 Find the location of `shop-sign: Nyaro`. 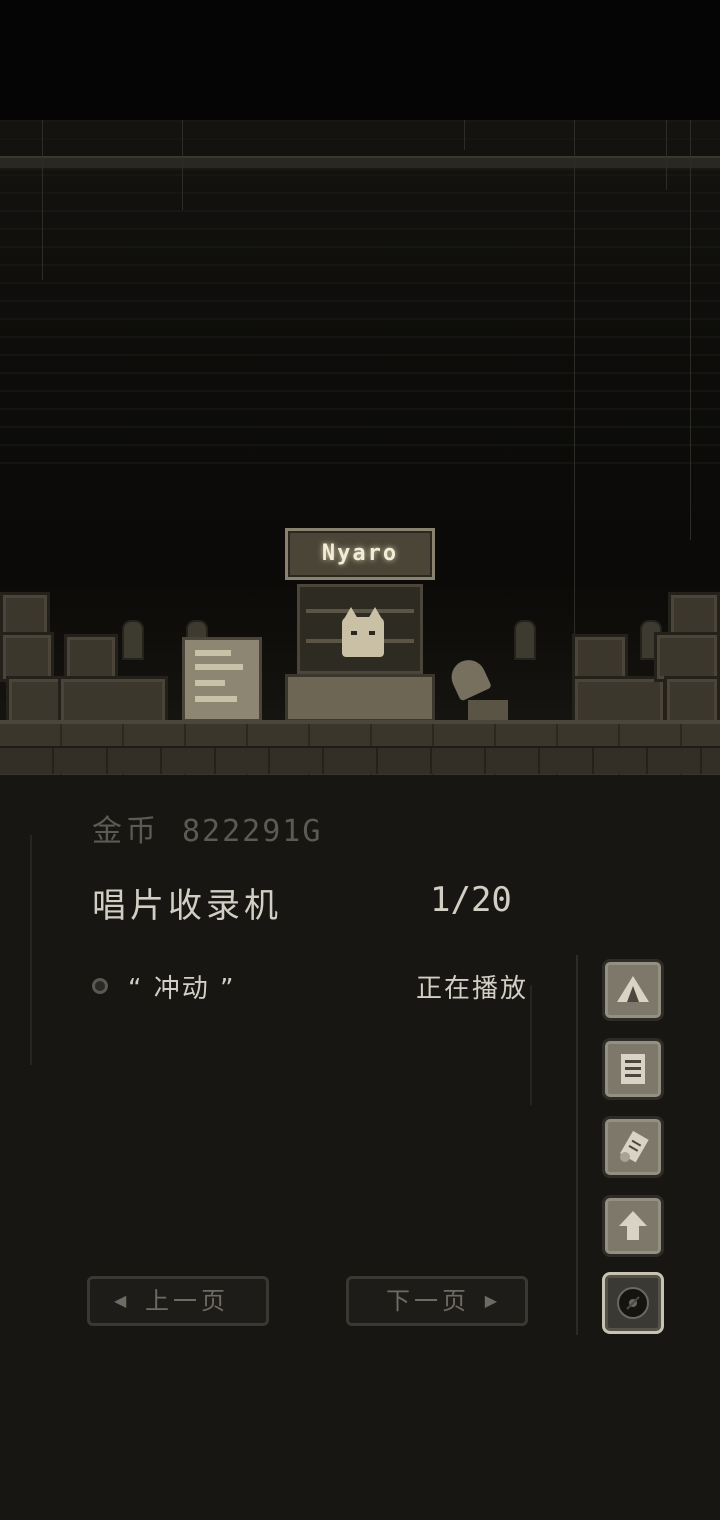

shop-sign: Nyaro is located at coordinates (360, 554).